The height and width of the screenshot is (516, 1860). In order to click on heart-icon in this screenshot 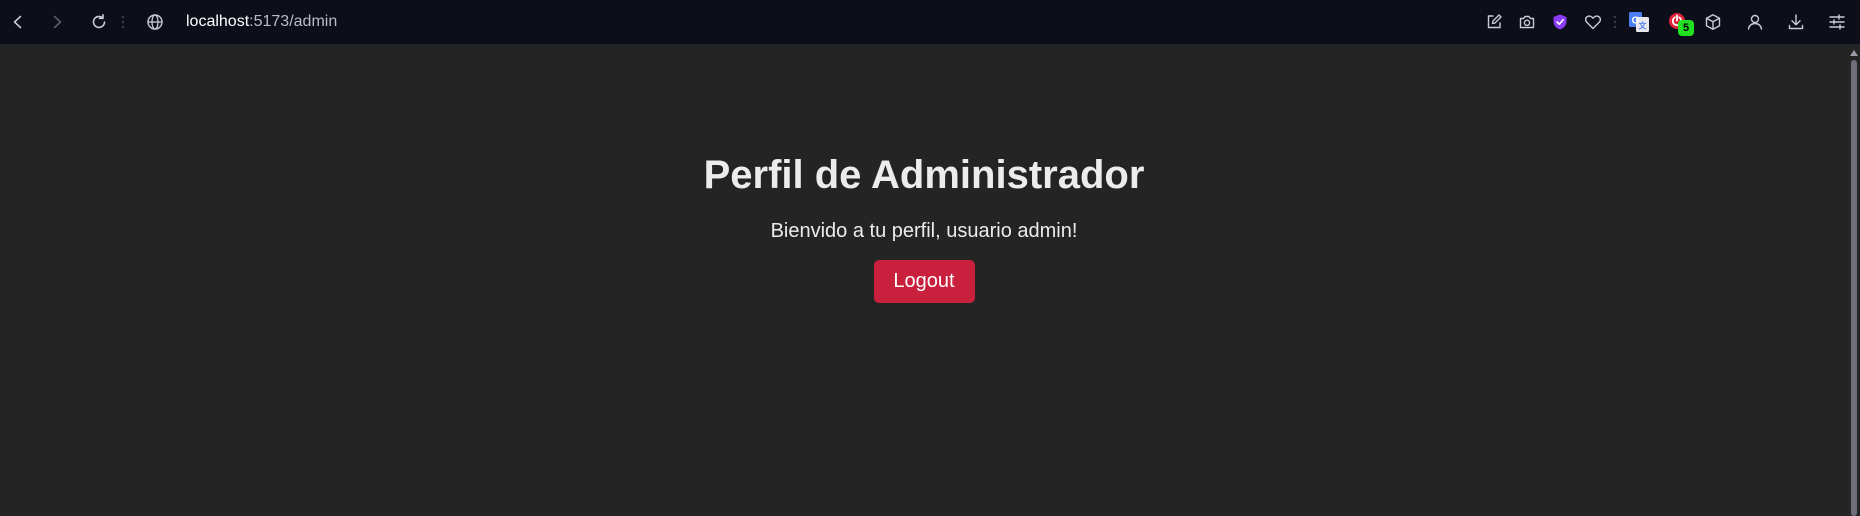, I will do `click(1593, 22)`.